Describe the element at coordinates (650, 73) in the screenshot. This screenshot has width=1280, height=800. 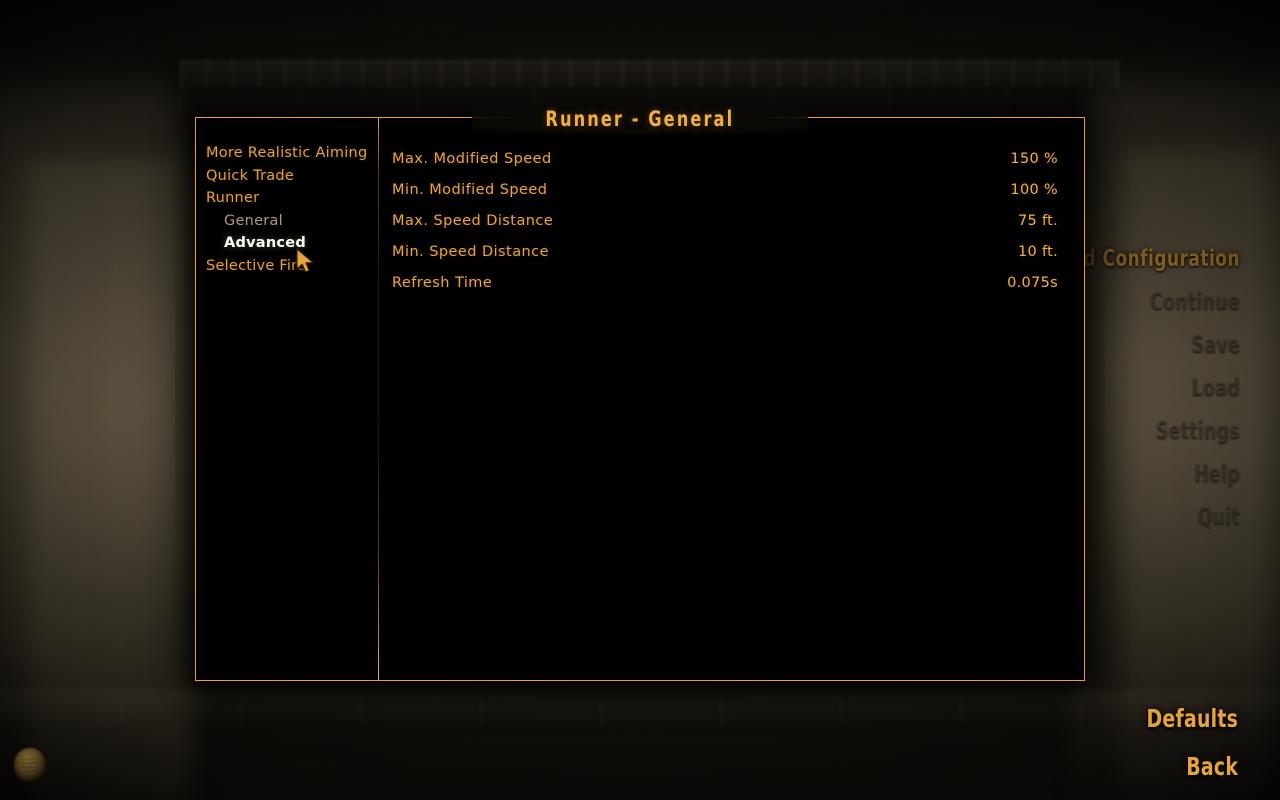
I see `background-brick-band` at that location.